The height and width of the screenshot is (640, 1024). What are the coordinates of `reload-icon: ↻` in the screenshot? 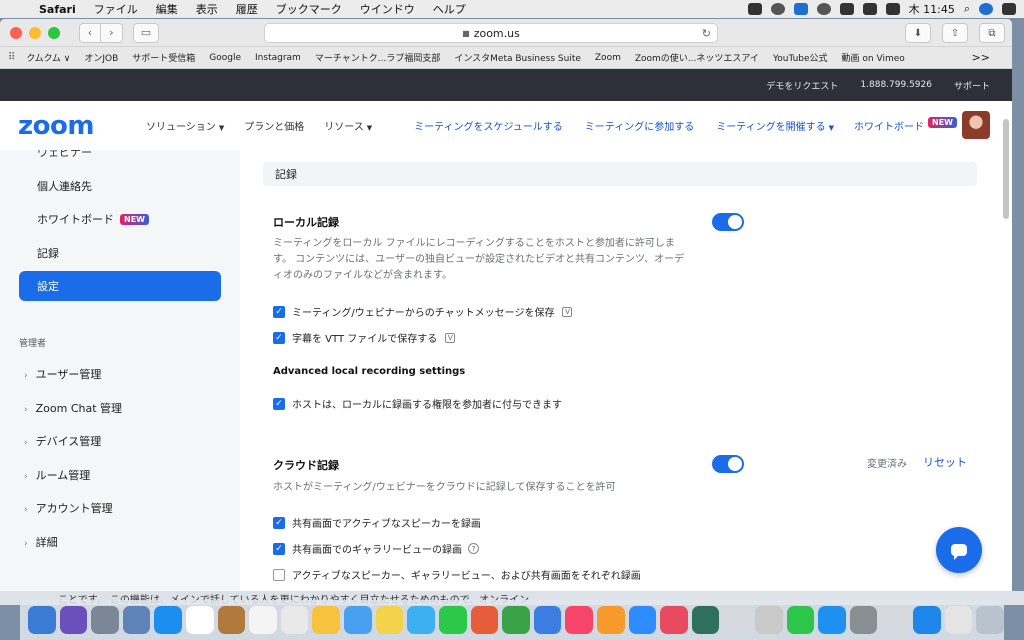 It's located at (706, 33).